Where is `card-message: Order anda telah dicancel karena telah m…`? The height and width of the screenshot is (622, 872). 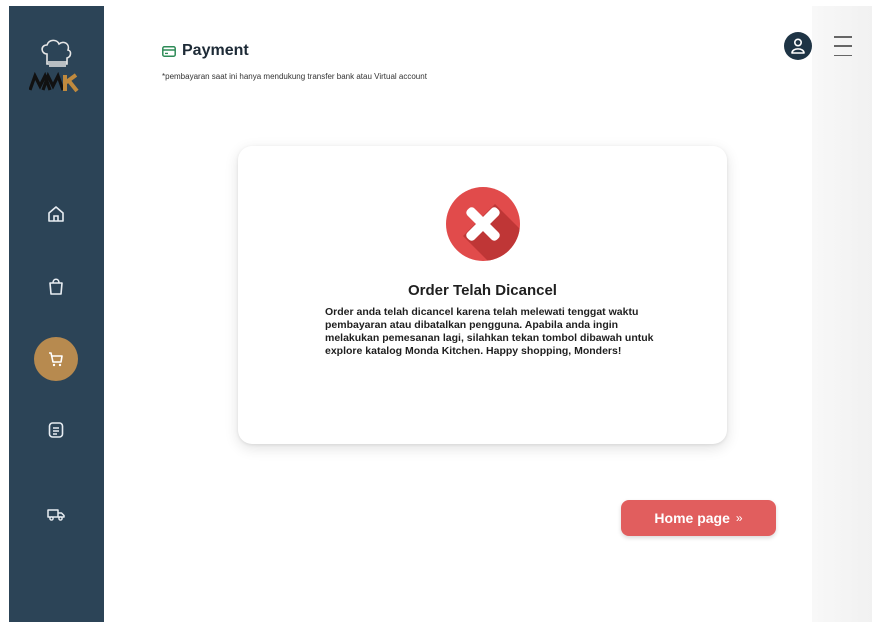 card-message: Order anda telah dicancel karena telah m… is located at coordinates (489, 331).